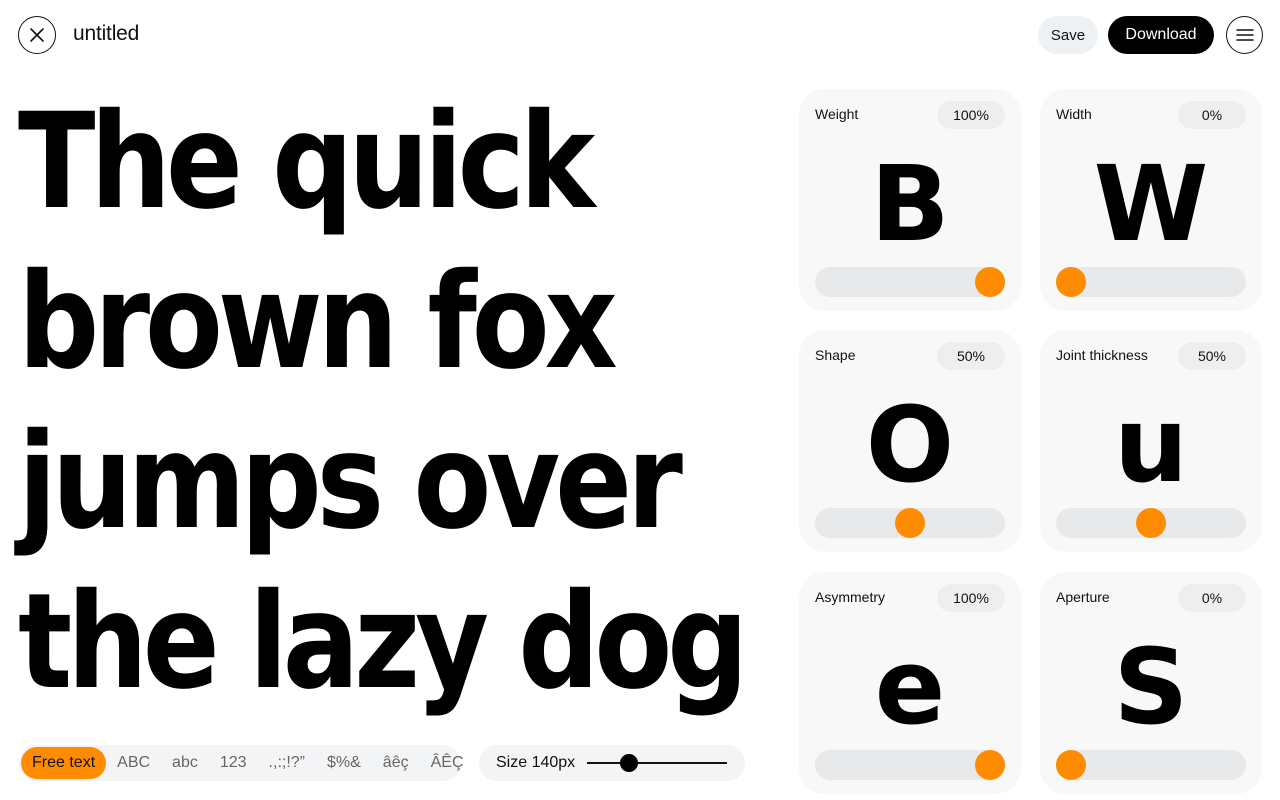 Image resolution: width=1280 pixels, height=800 pixels. I want to click on tab-symbols: $%&, so click(344, 763).